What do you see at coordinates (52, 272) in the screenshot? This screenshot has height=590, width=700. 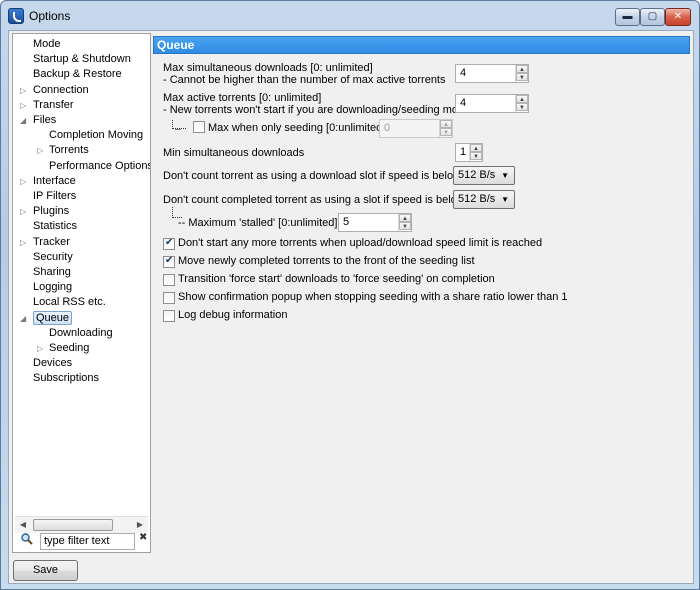 I see `sidebar-item-sharing: Sharing` at bounding box center [52, 272].